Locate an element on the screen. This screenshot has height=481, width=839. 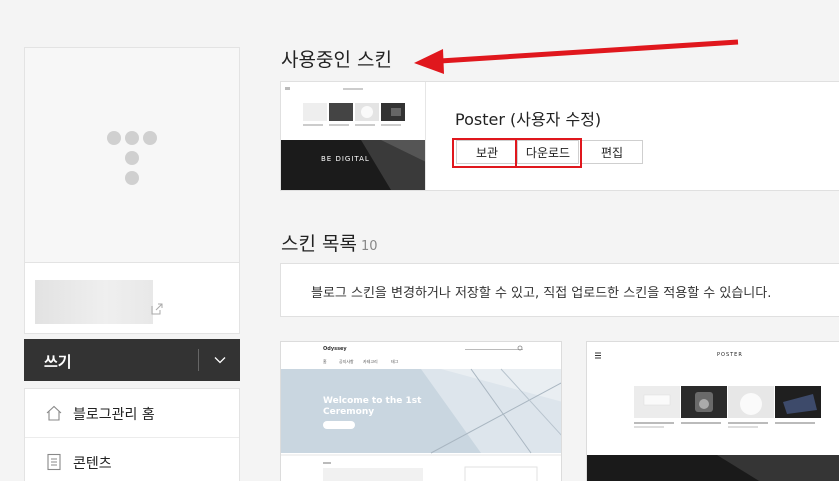
blog-name-redacted is located at coordinates (94, 302).